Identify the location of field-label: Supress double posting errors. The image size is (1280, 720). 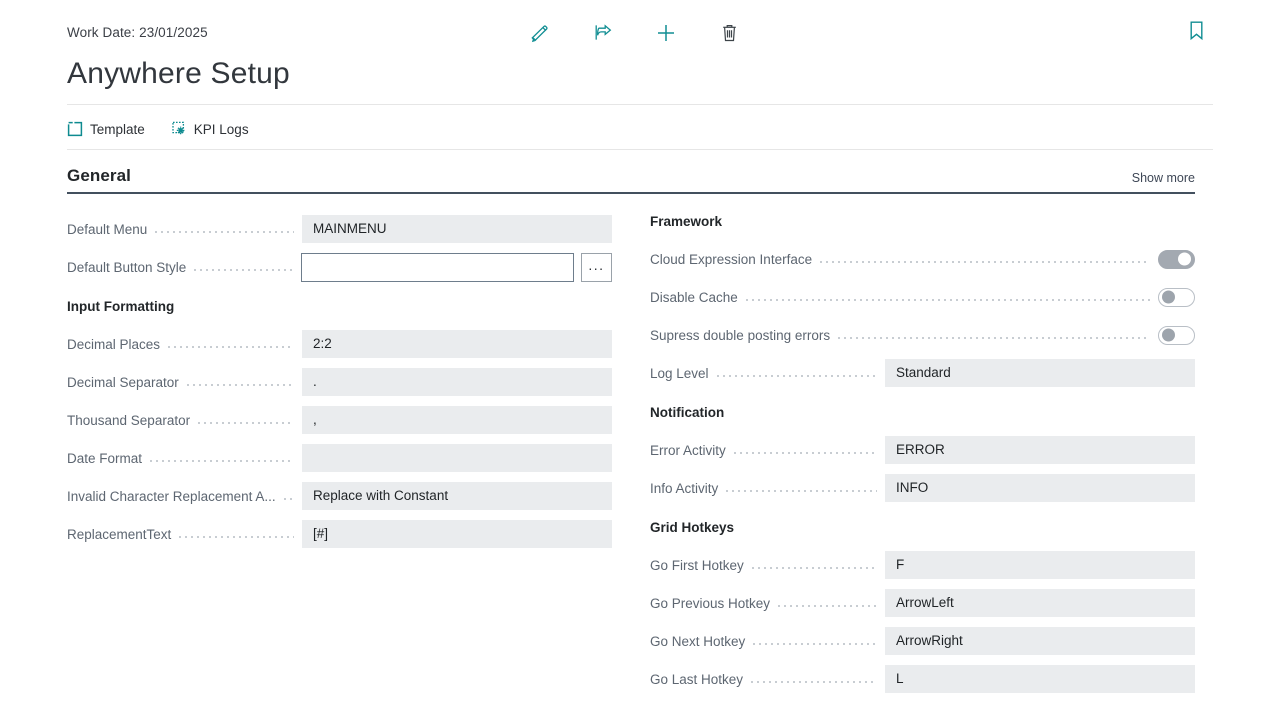
(740, 335).